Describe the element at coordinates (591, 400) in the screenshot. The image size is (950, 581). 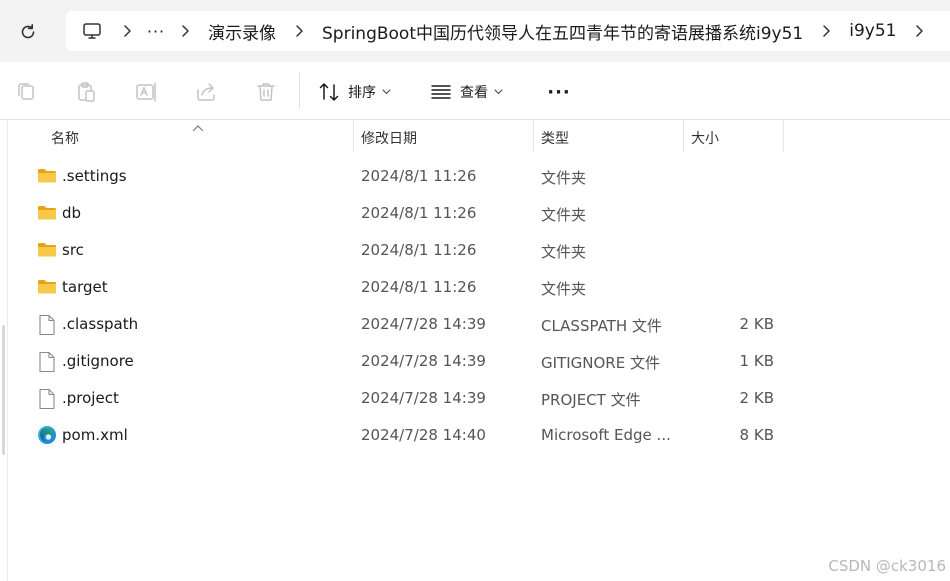
I see `file-type: PROJECT 文件` at that location.